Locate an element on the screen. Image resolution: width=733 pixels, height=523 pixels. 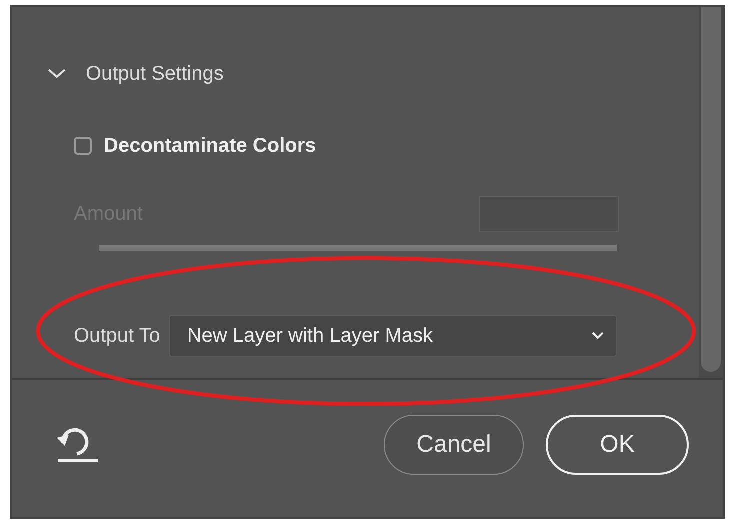
cancel-button: Cancel is located at coordinates (454, 444).